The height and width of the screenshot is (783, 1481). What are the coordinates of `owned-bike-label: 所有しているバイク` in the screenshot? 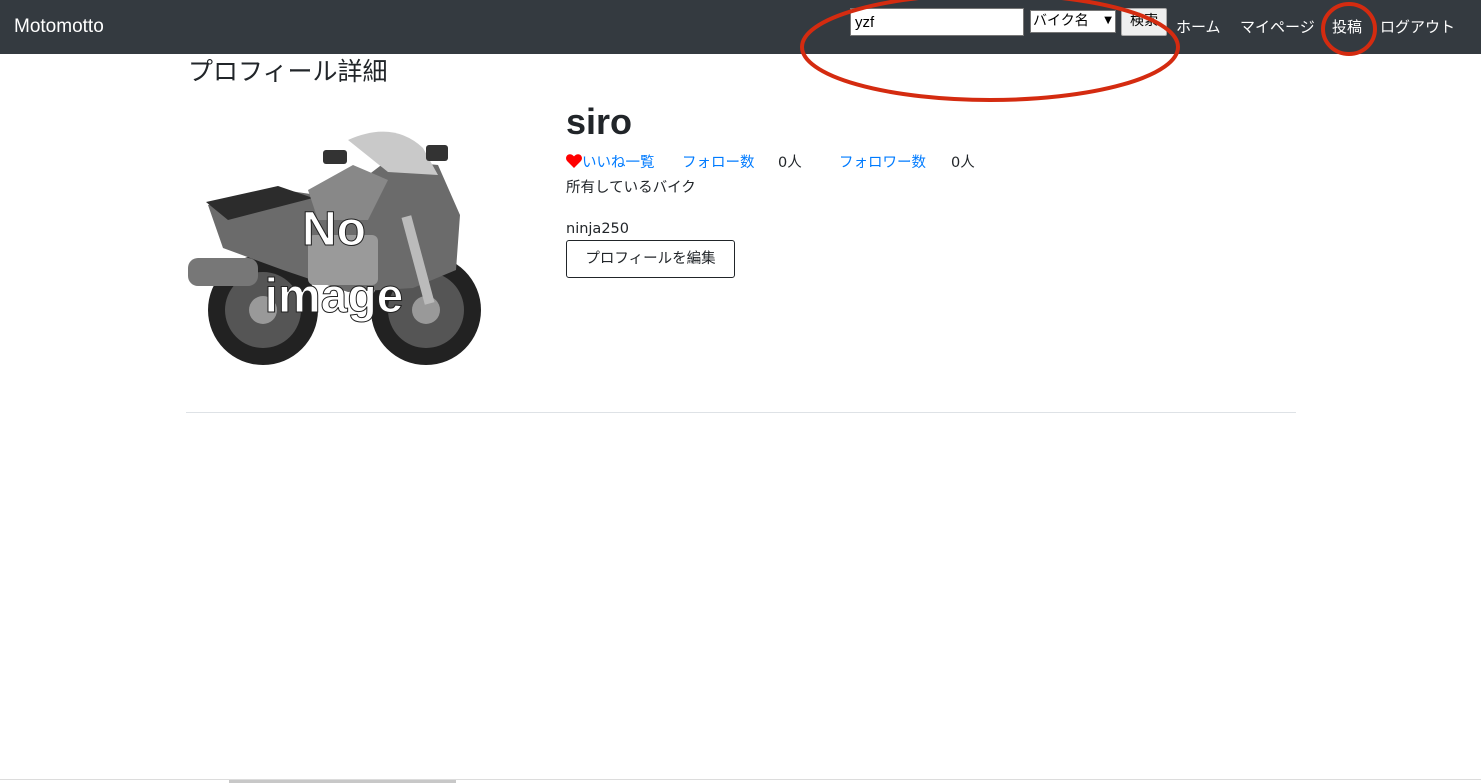 It's located at (631, 188).